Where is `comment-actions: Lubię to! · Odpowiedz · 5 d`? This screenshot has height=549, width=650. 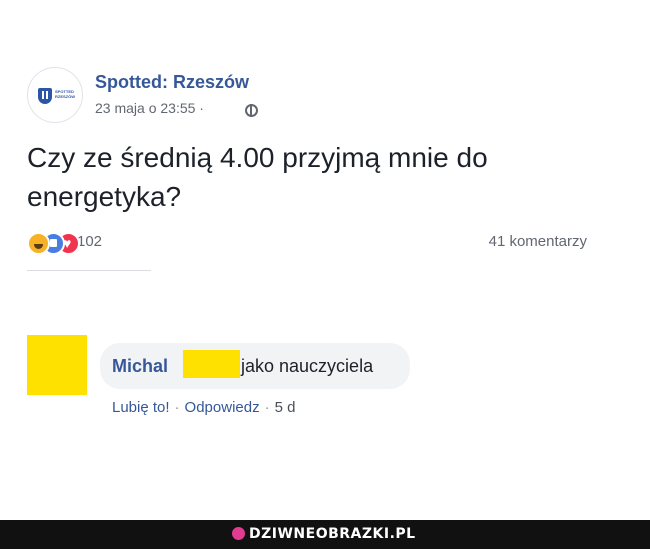
comment-actions: Lubię to! · Odpowiedz · 5 d is located at coordinates (203, 407).